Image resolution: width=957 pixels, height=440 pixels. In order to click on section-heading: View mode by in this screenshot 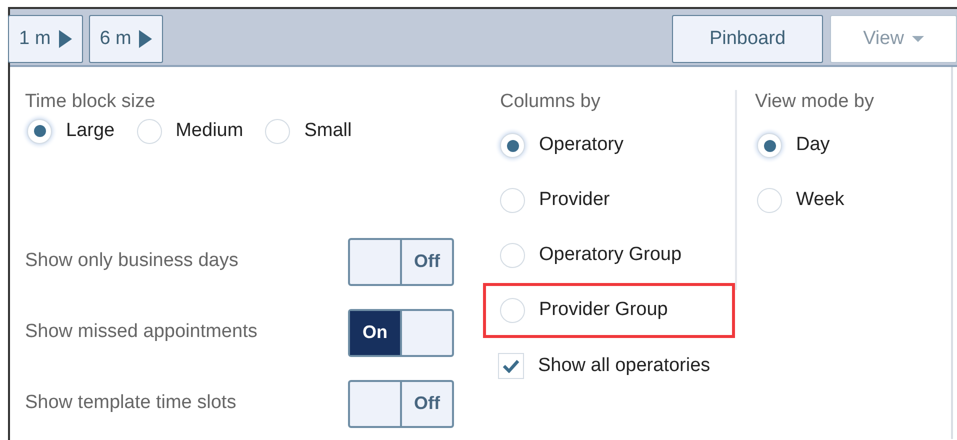, I will do `click(815, 102)`.